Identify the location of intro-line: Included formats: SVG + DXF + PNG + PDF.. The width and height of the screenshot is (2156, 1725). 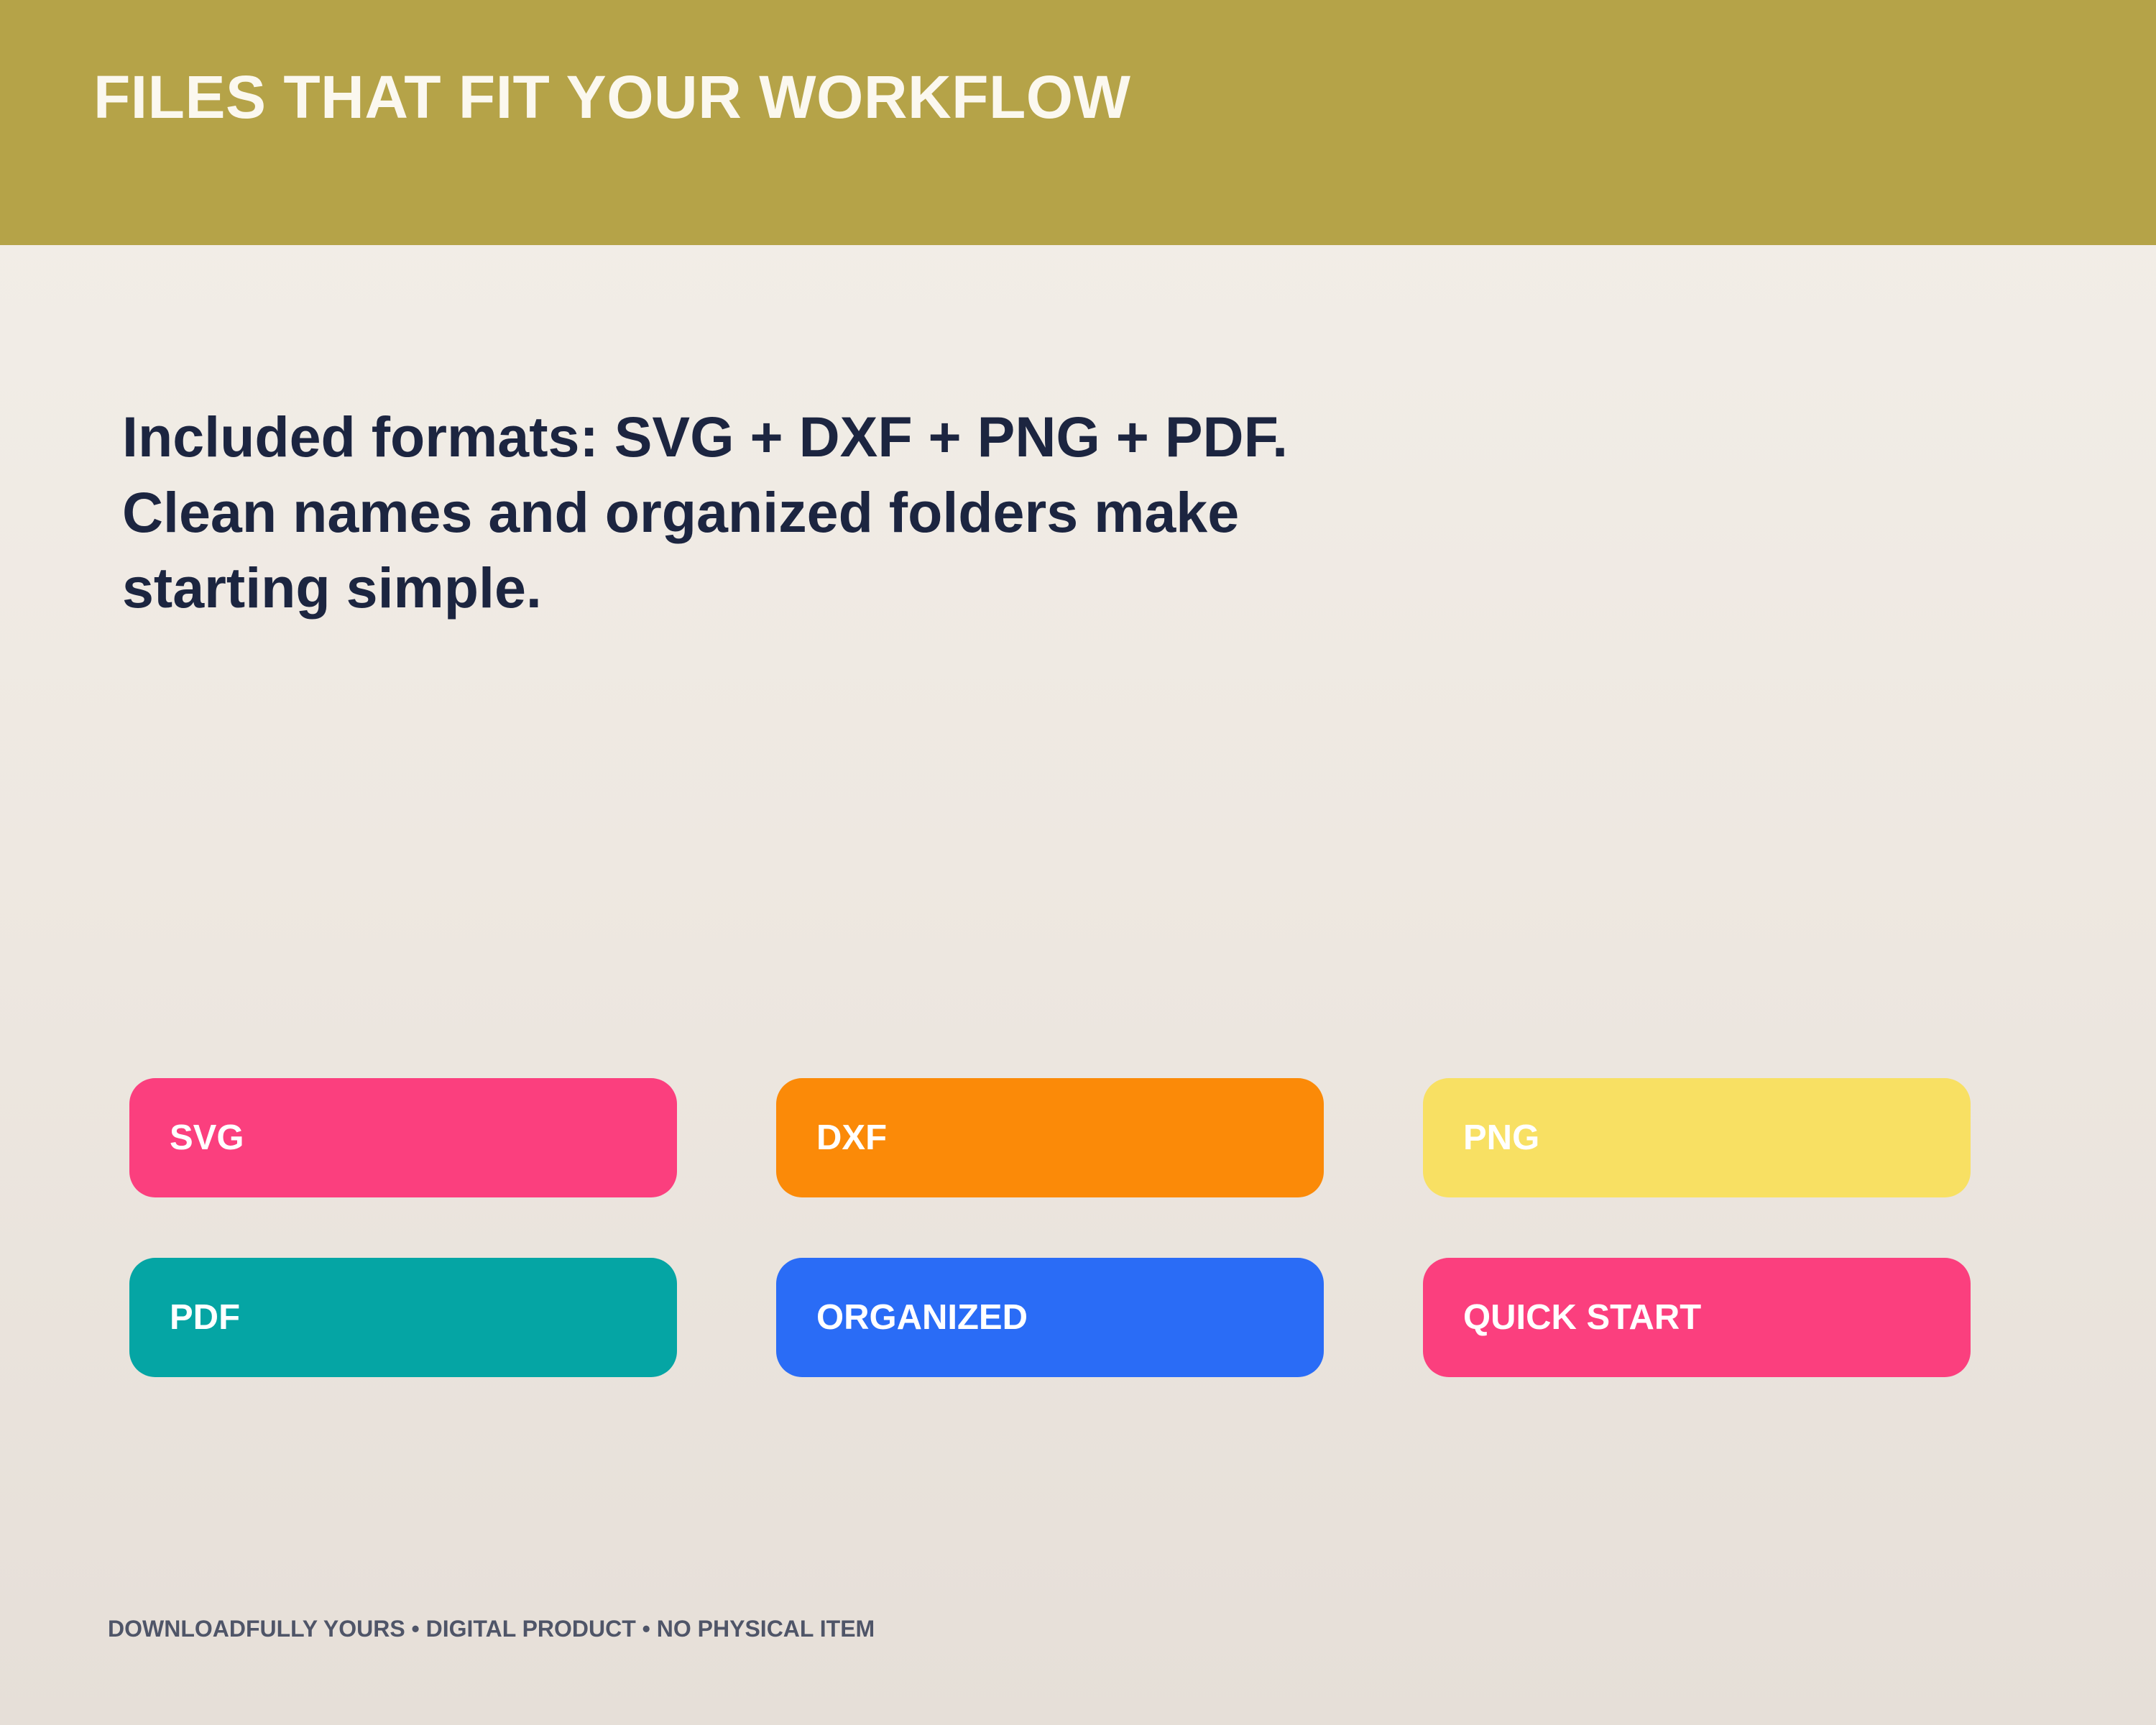
(705, 437).